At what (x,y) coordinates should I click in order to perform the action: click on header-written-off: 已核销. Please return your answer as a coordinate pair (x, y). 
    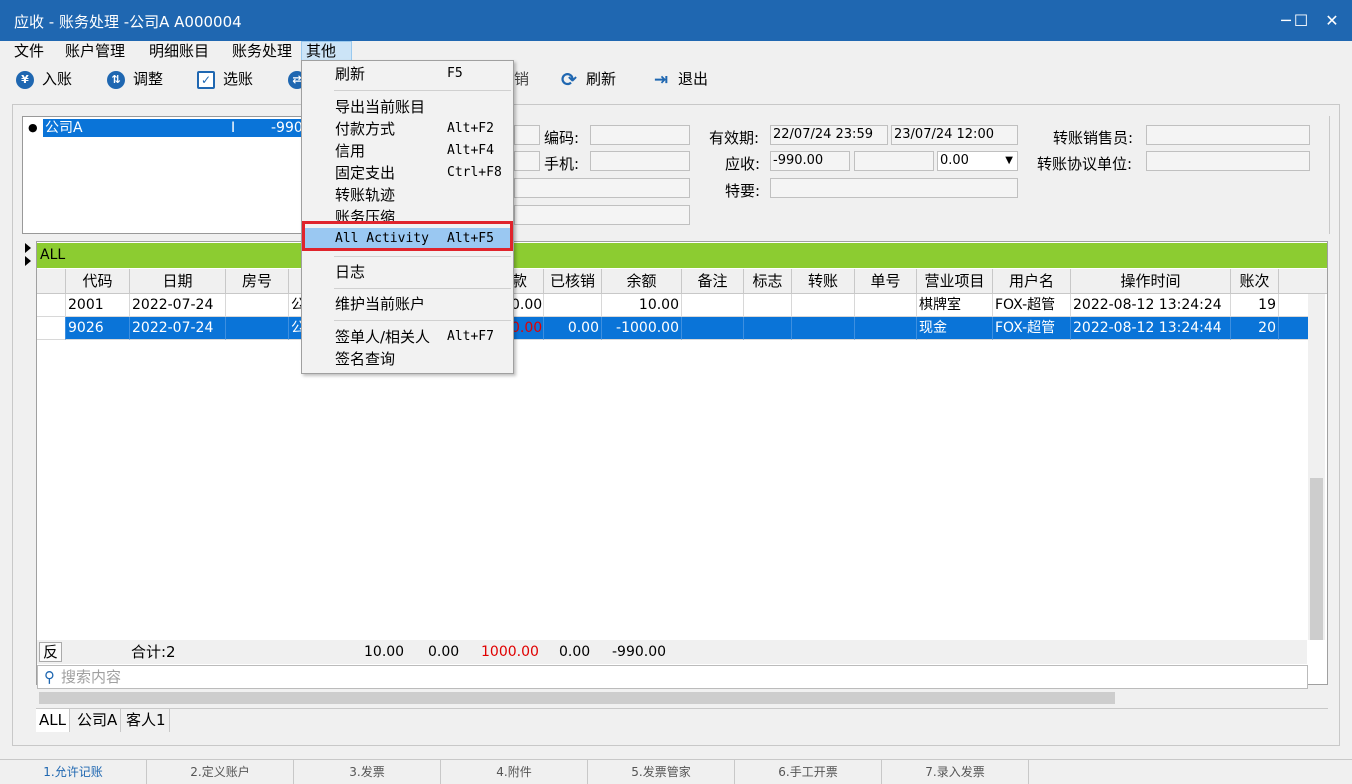
    Looking at the image, I should click on (573, 281).